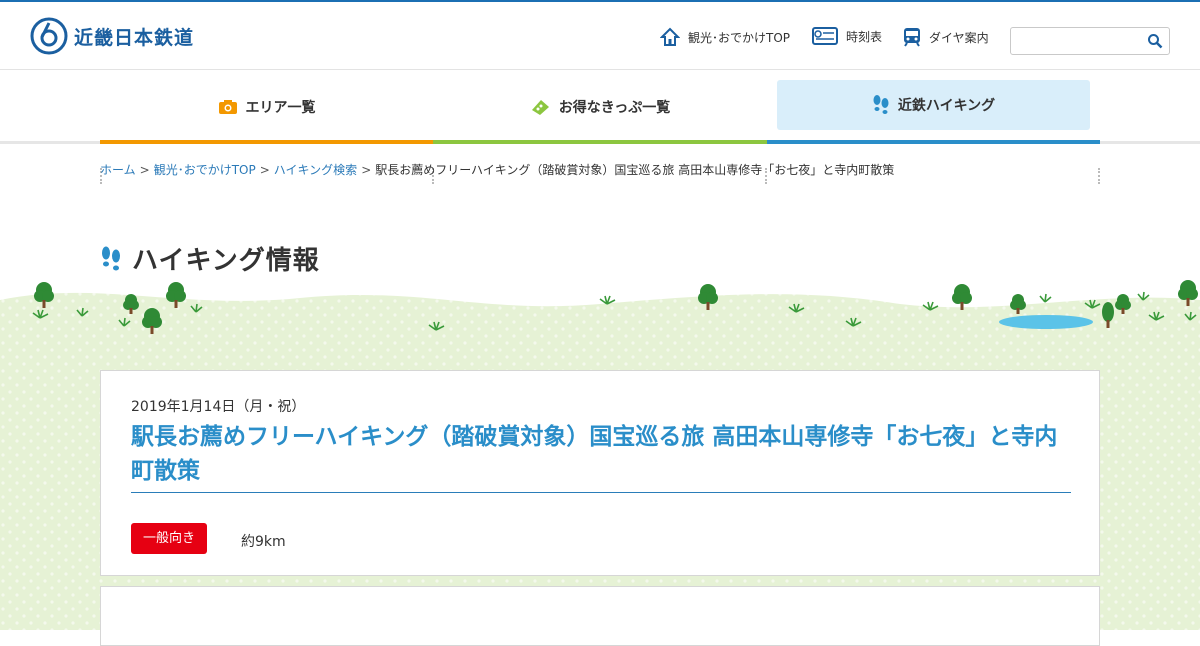 This screenshot has height=646, width=1200. What do you see at coordinates (315, 170) in the screenshot?
I see `breadcrumb-link-hiking-search: ハイキング検索` at bounding box center [315, 170].